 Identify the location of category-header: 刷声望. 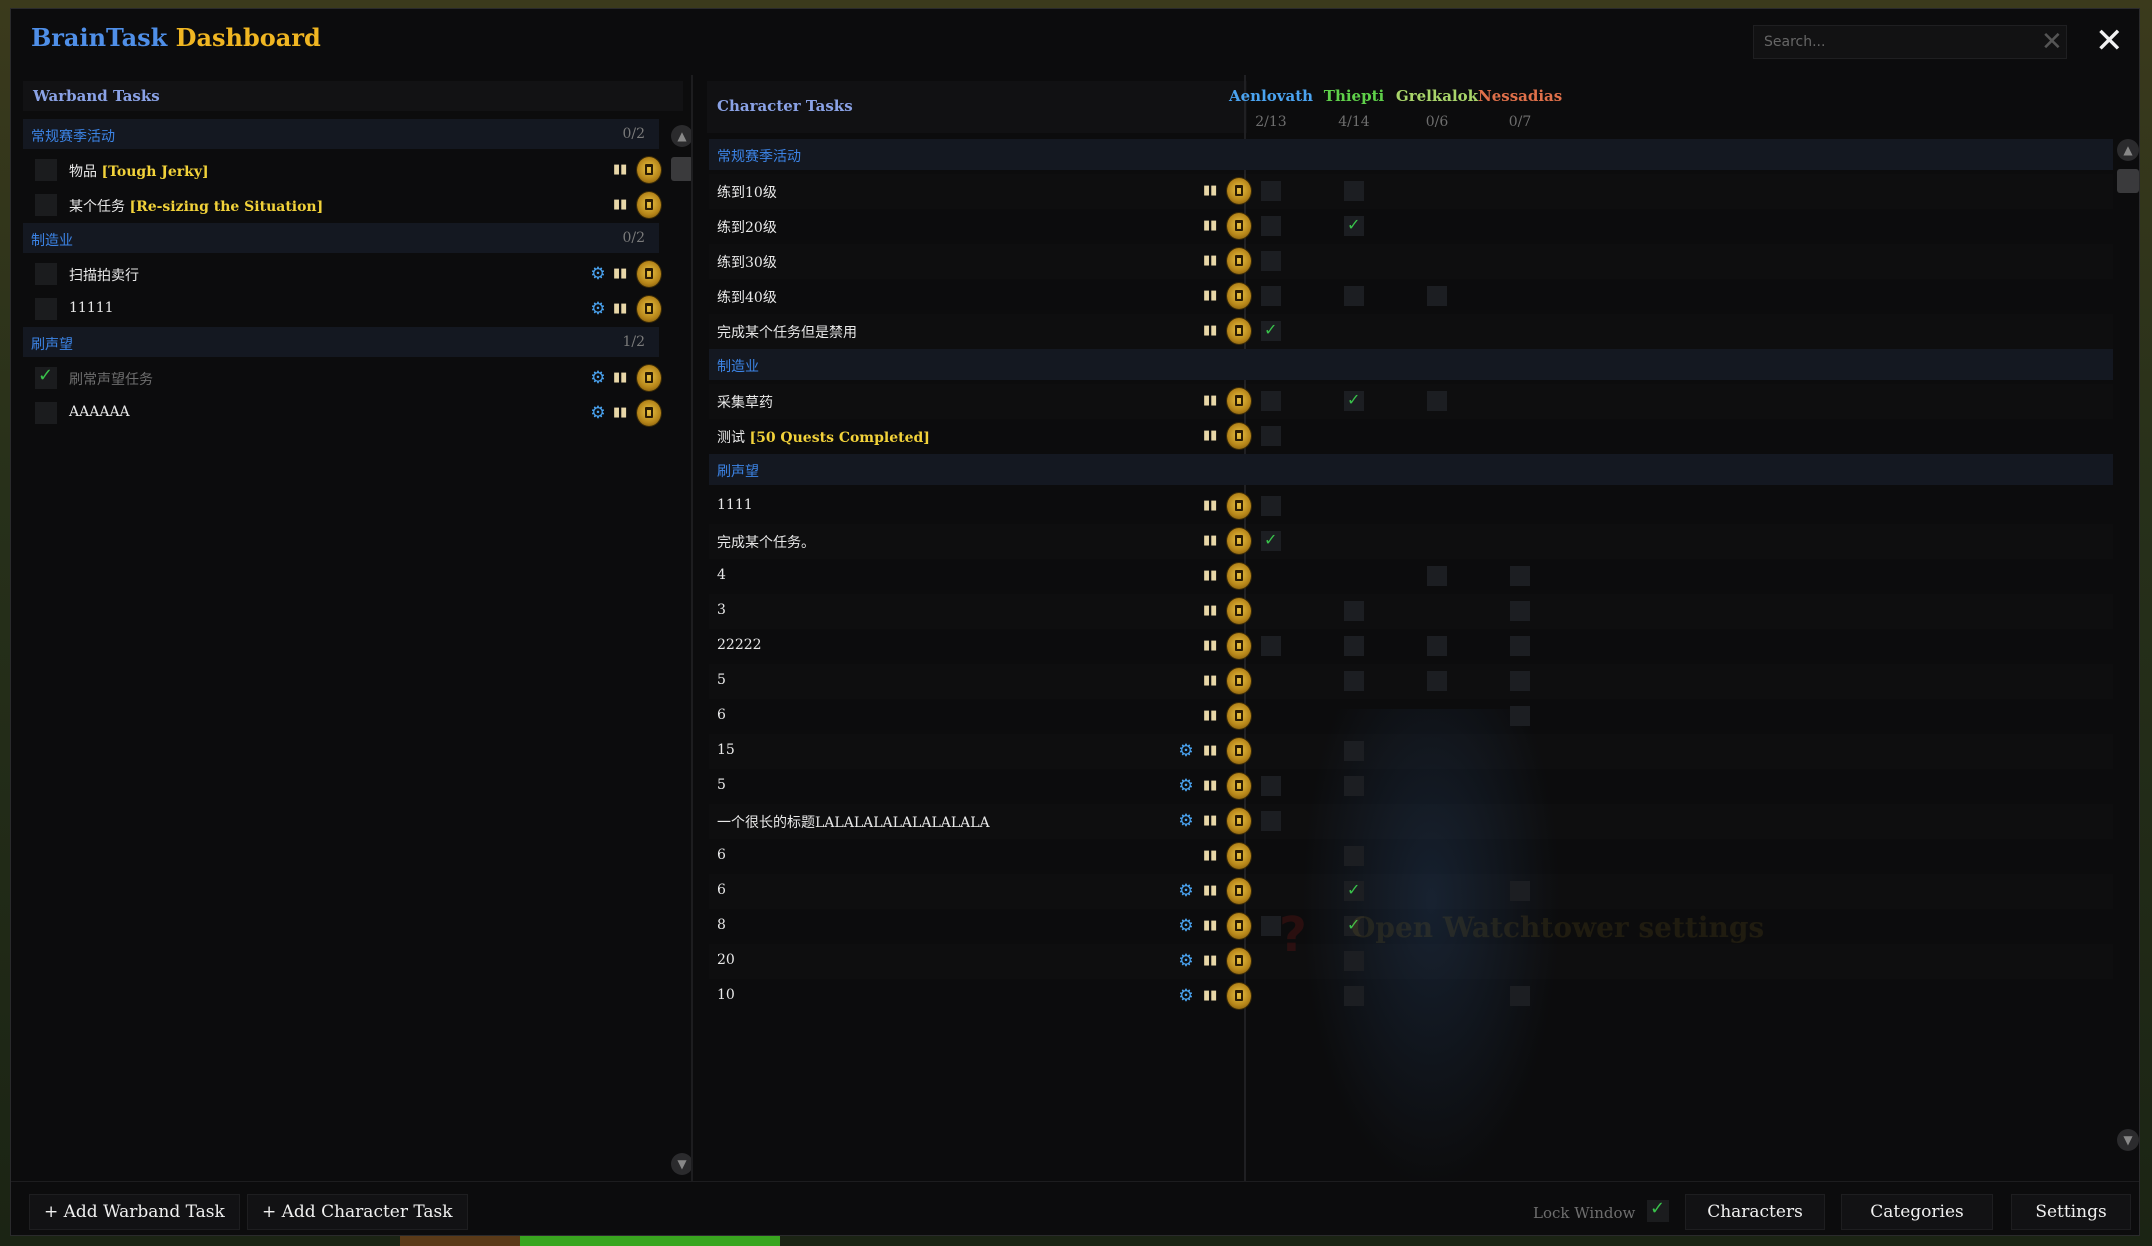
(1411, 469).